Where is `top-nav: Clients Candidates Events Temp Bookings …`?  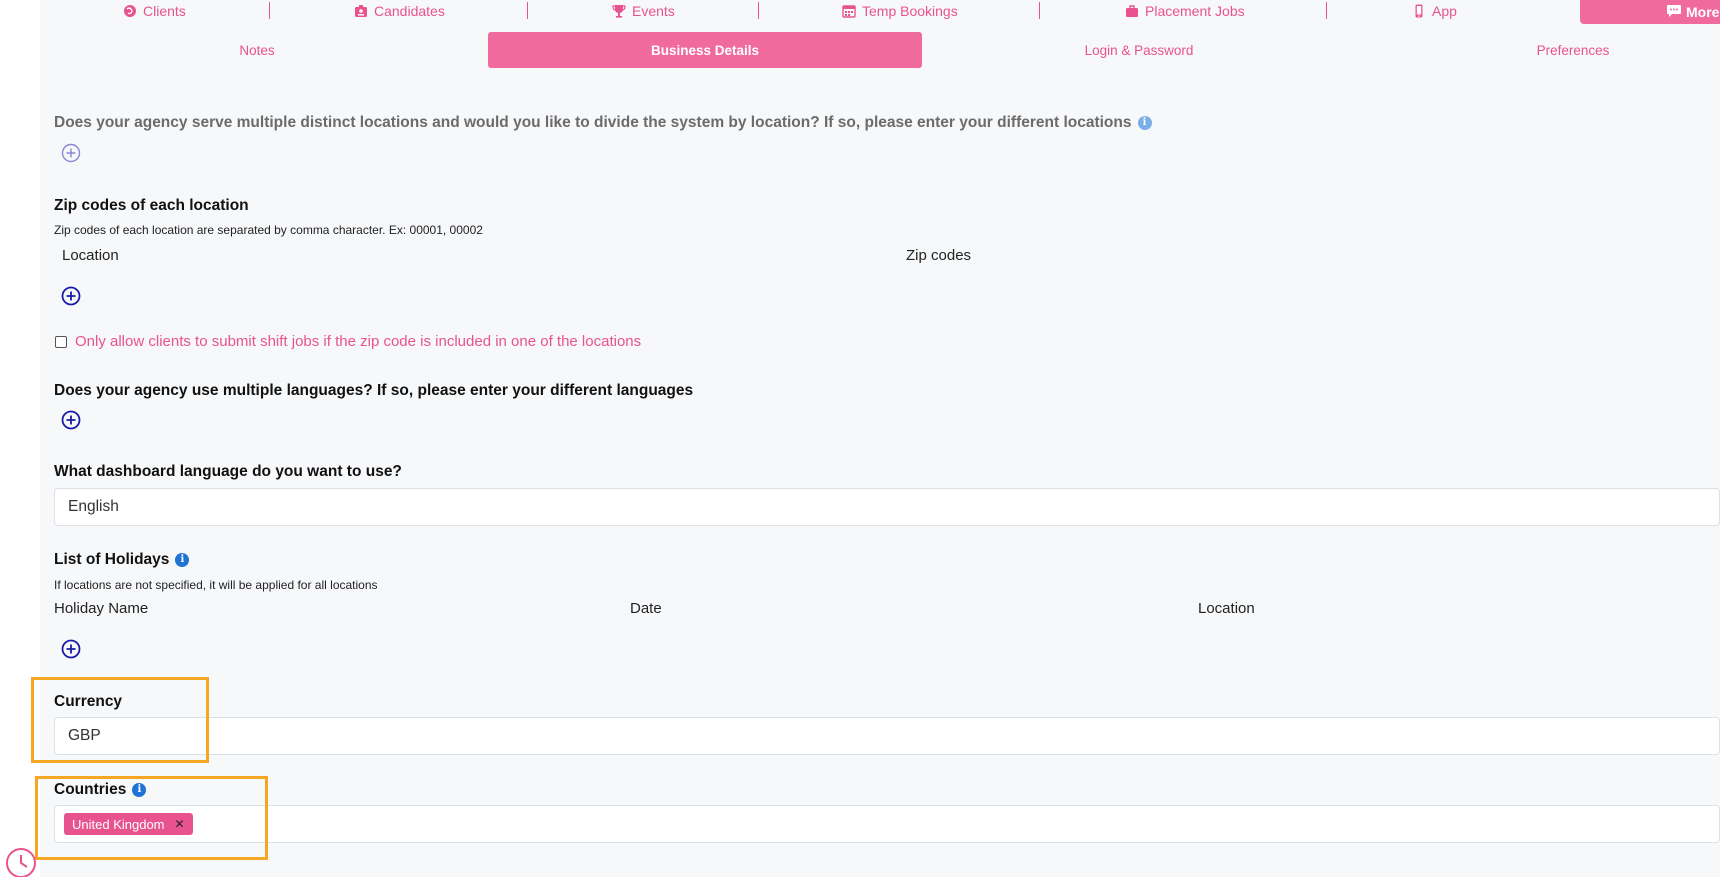 top-nav: Clients Candidates Events Temp Bookings … is located at coordinates (880, 12).